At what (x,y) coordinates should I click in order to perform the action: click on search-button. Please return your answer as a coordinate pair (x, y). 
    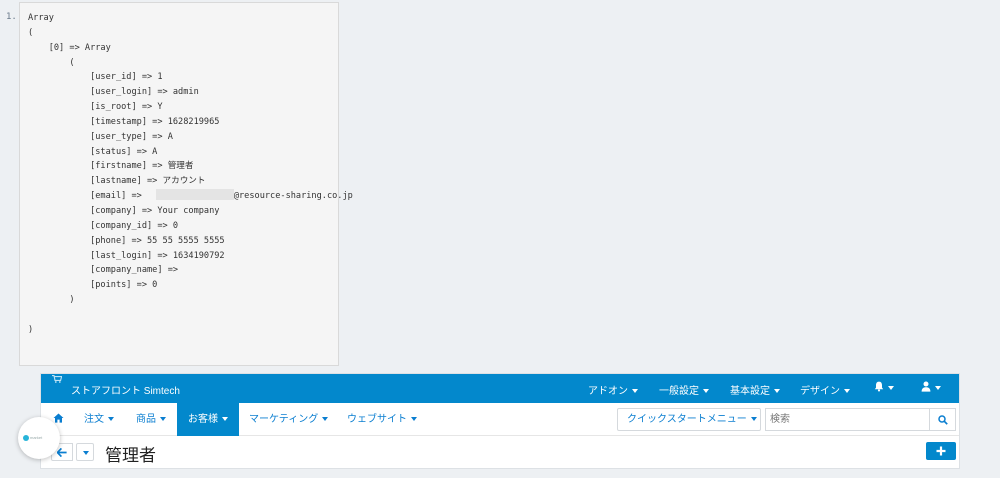
    Looking at the image, I should click on (942, 419).